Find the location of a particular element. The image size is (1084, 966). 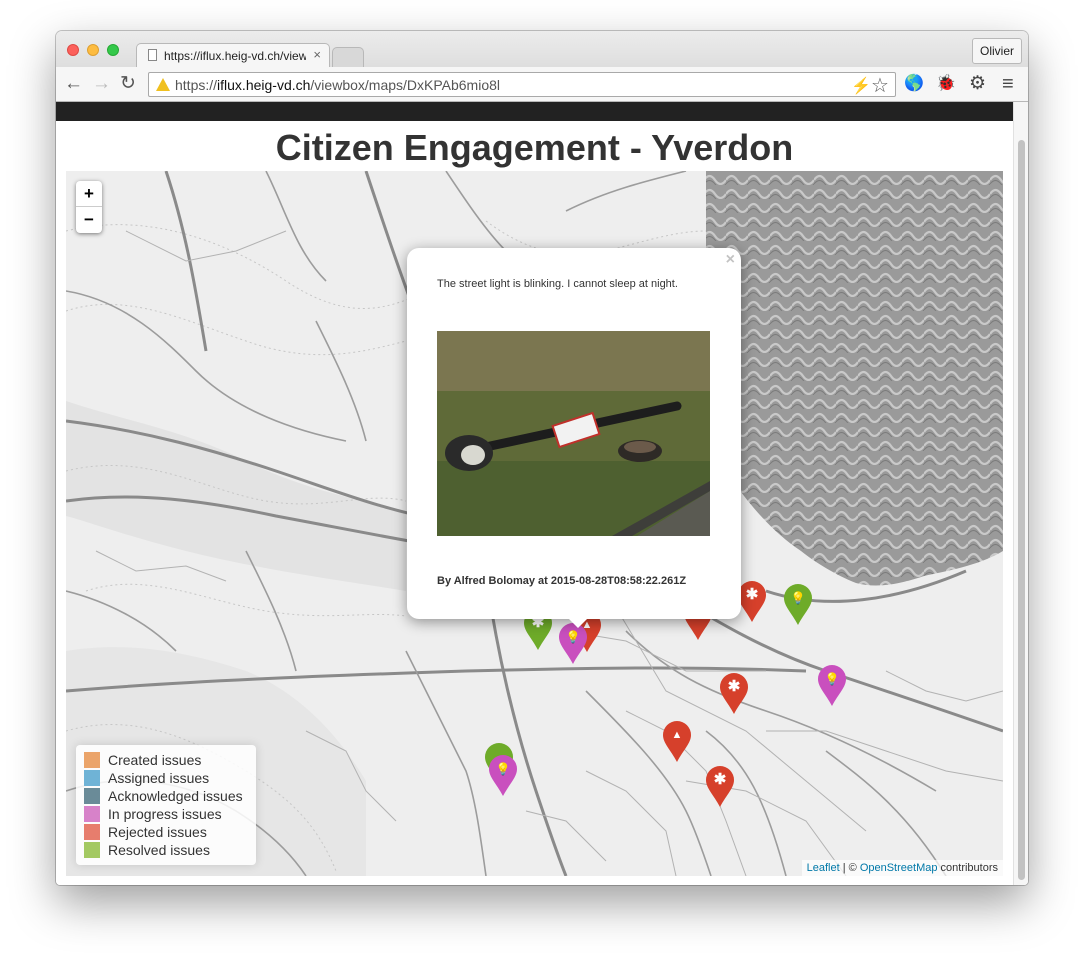

issue-photo is located at coordinates (573, 433).